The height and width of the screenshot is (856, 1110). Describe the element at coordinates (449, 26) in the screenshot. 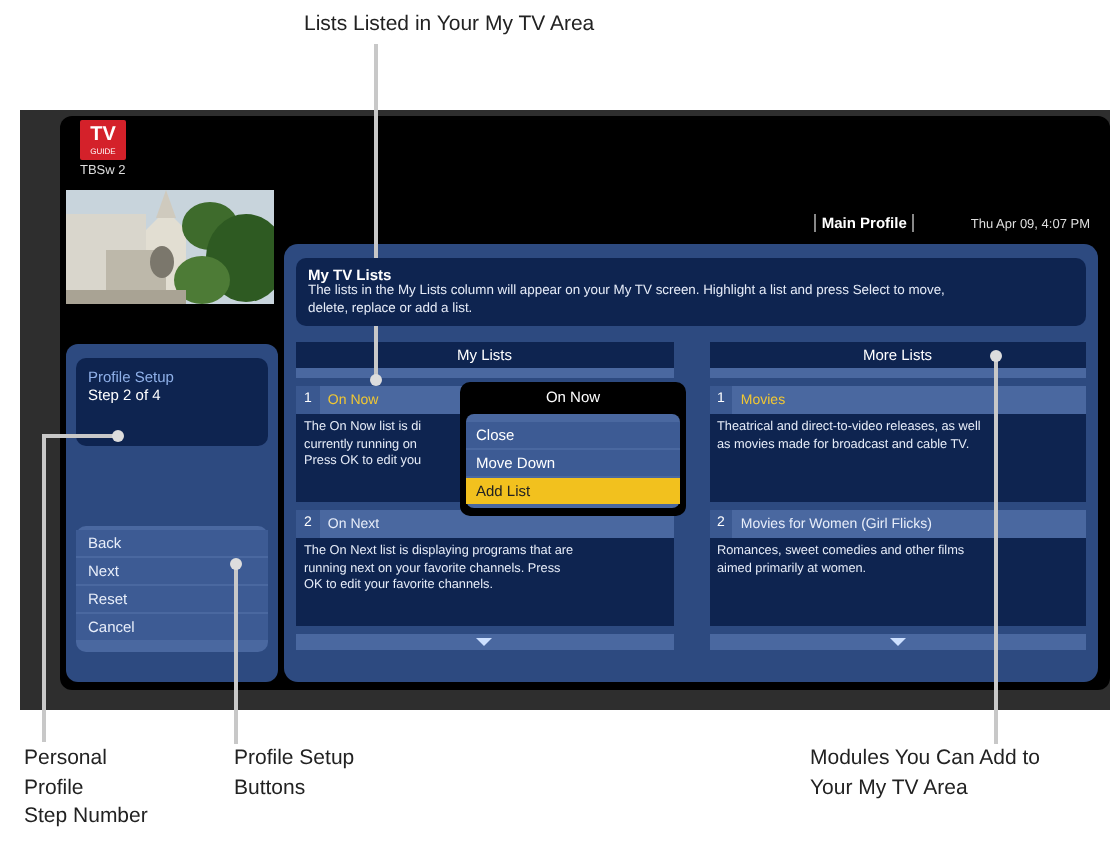

I see `callout-label: Lists Listed in Your My TV Area` at that location.